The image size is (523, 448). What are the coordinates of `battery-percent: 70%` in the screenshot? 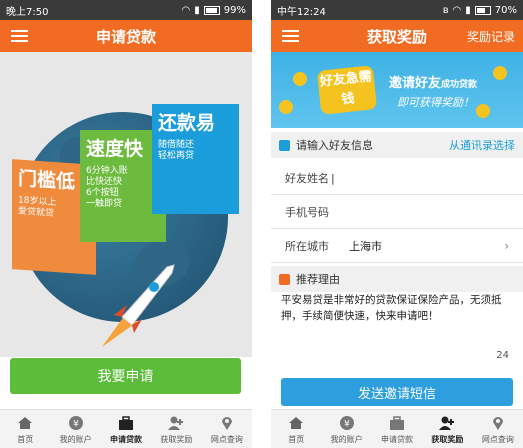 It's located at (505, 10).